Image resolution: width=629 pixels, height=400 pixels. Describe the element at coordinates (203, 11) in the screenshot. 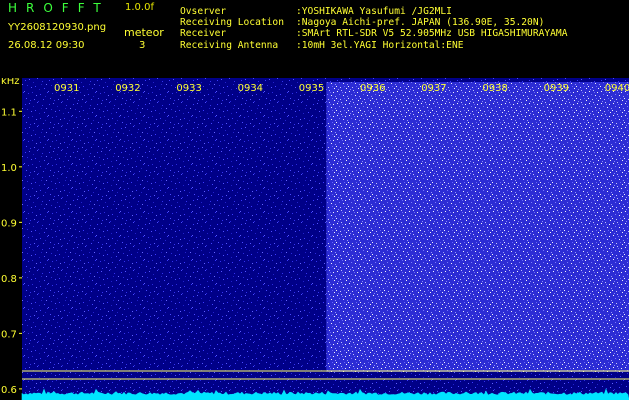

I see `info-label: Ovserver` at that location.